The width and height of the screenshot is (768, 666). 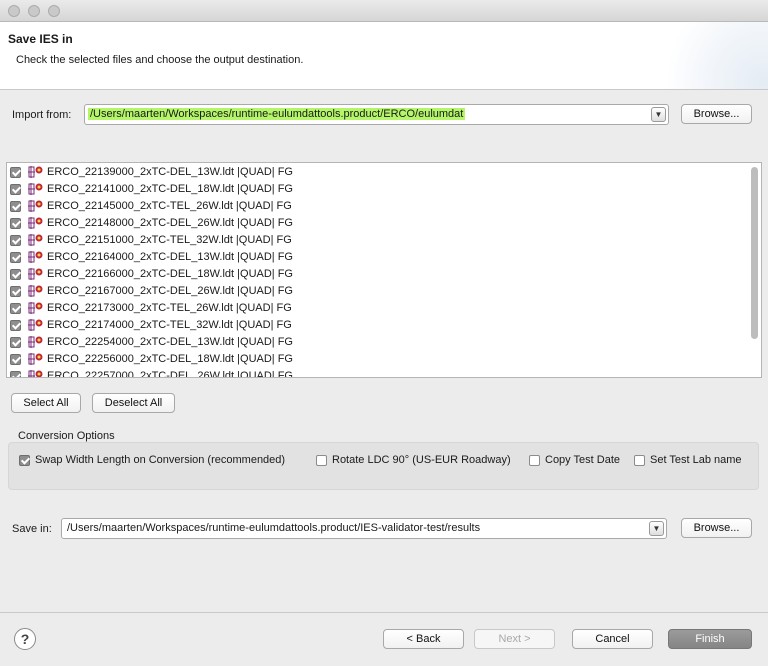 I want to click on window-minimize-button, so click(x=34, y=11).